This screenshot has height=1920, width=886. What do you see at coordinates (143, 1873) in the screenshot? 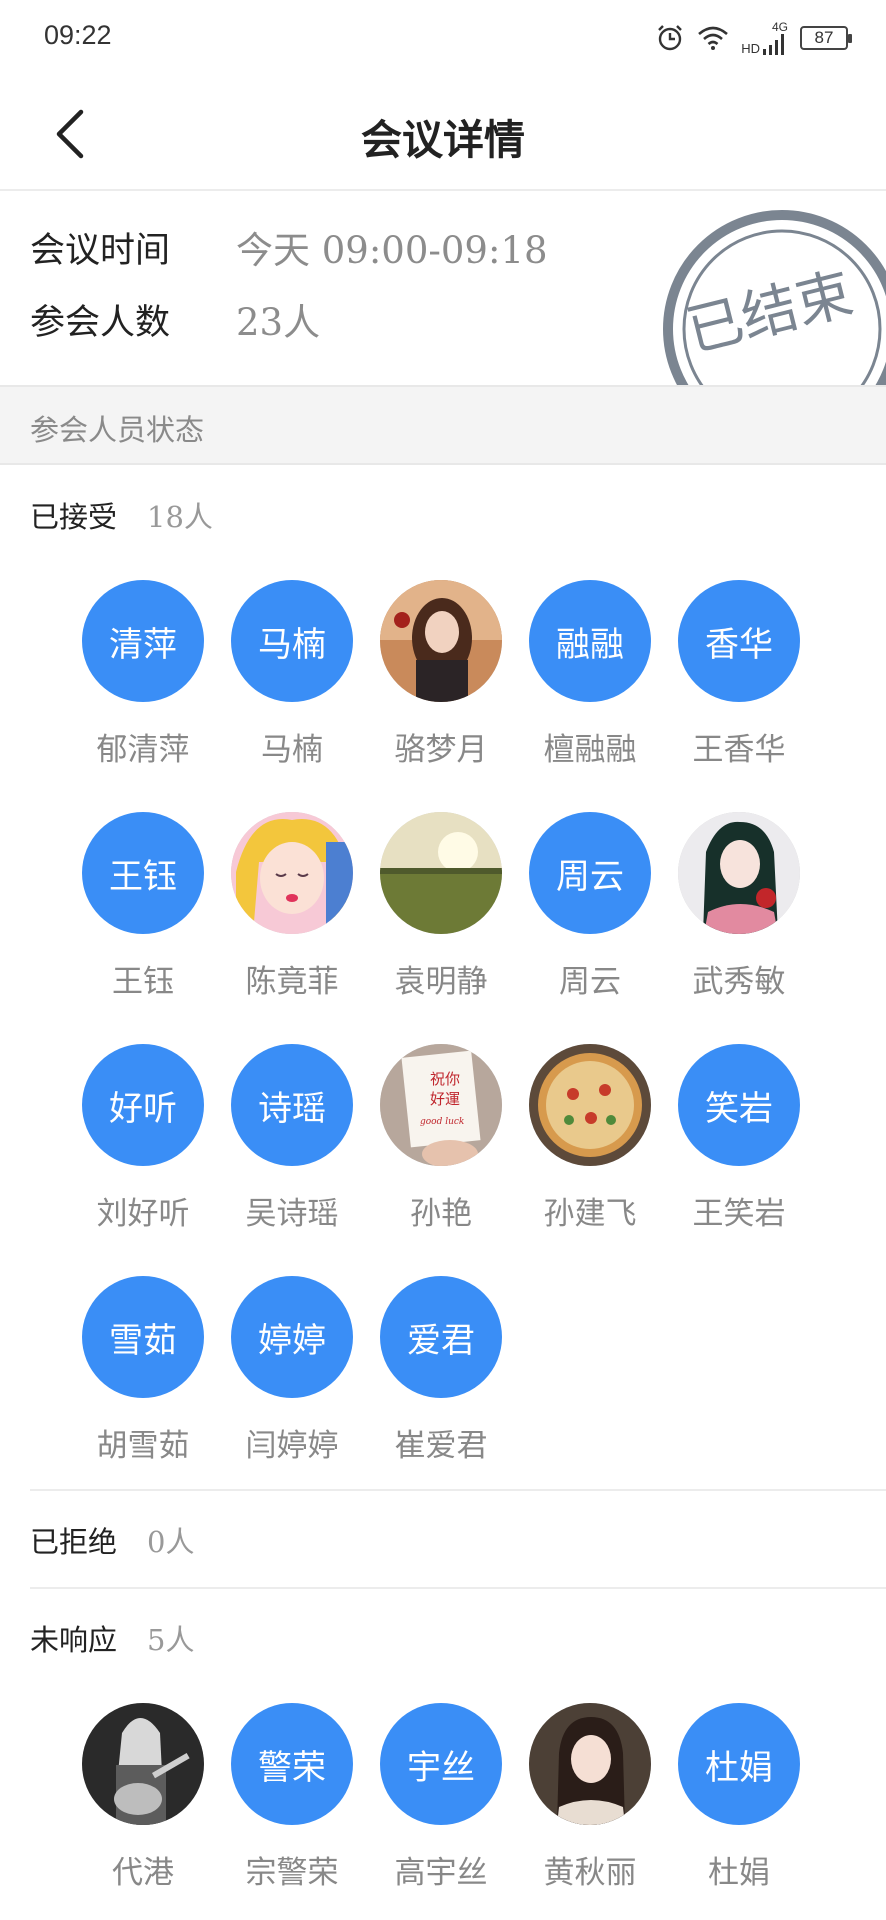
I see `person-name: 代港` at bounding box center [143, 1873].